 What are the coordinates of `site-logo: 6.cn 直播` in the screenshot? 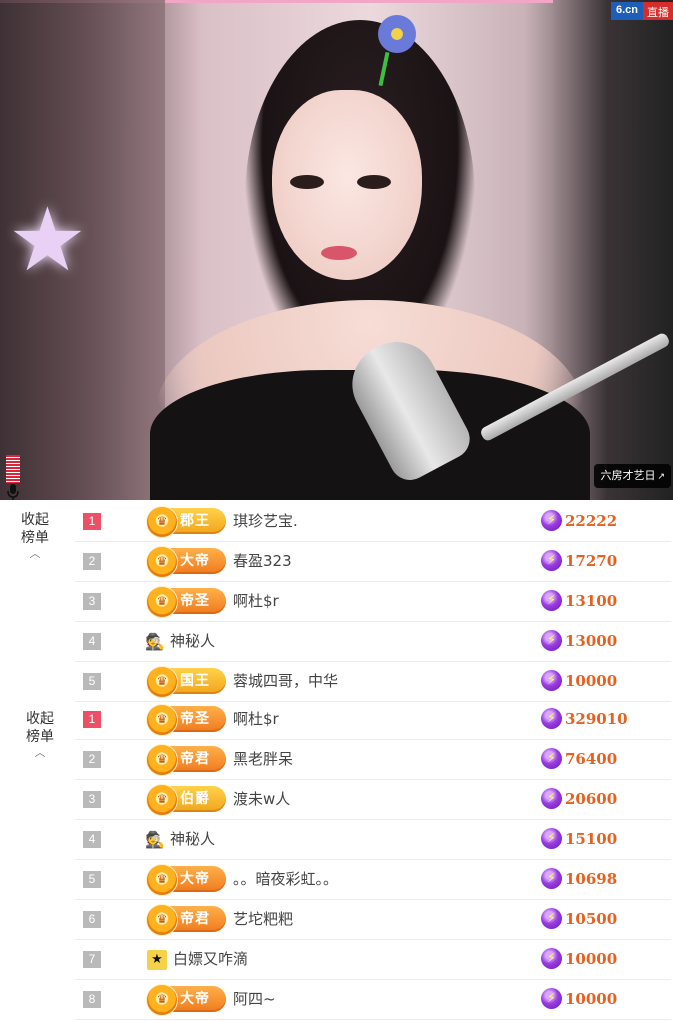 It's located at (641, 11).